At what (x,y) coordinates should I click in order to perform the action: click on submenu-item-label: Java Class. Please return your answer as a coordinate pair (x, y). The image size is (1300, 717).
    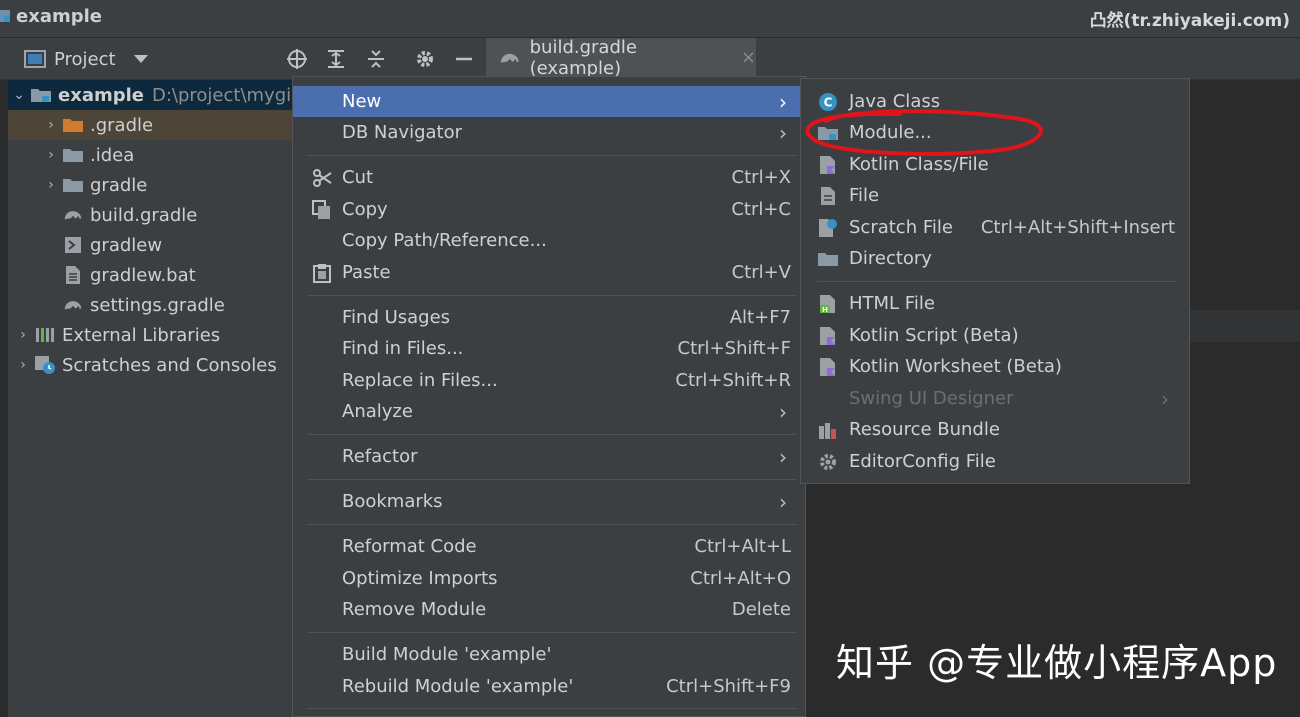
    Looking at the image, I should click on (895, 101).